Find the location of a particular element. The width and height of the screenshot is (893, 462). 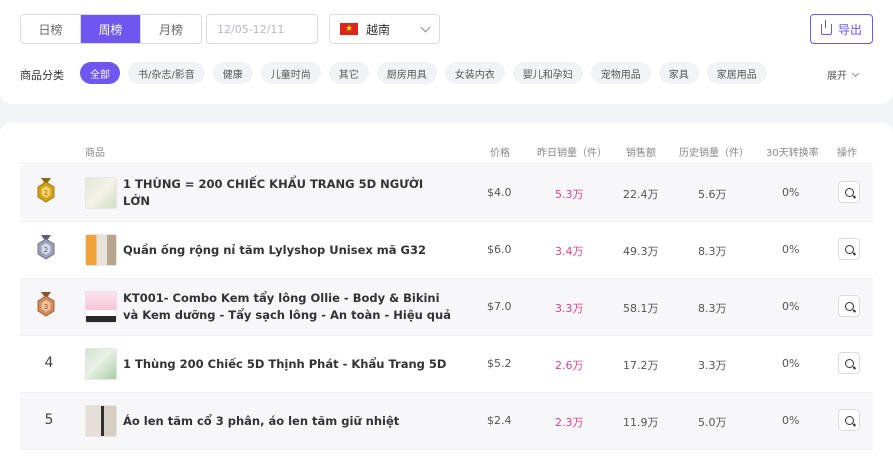

category-chip: 女装内衣 is located at coordinates (474, 73).